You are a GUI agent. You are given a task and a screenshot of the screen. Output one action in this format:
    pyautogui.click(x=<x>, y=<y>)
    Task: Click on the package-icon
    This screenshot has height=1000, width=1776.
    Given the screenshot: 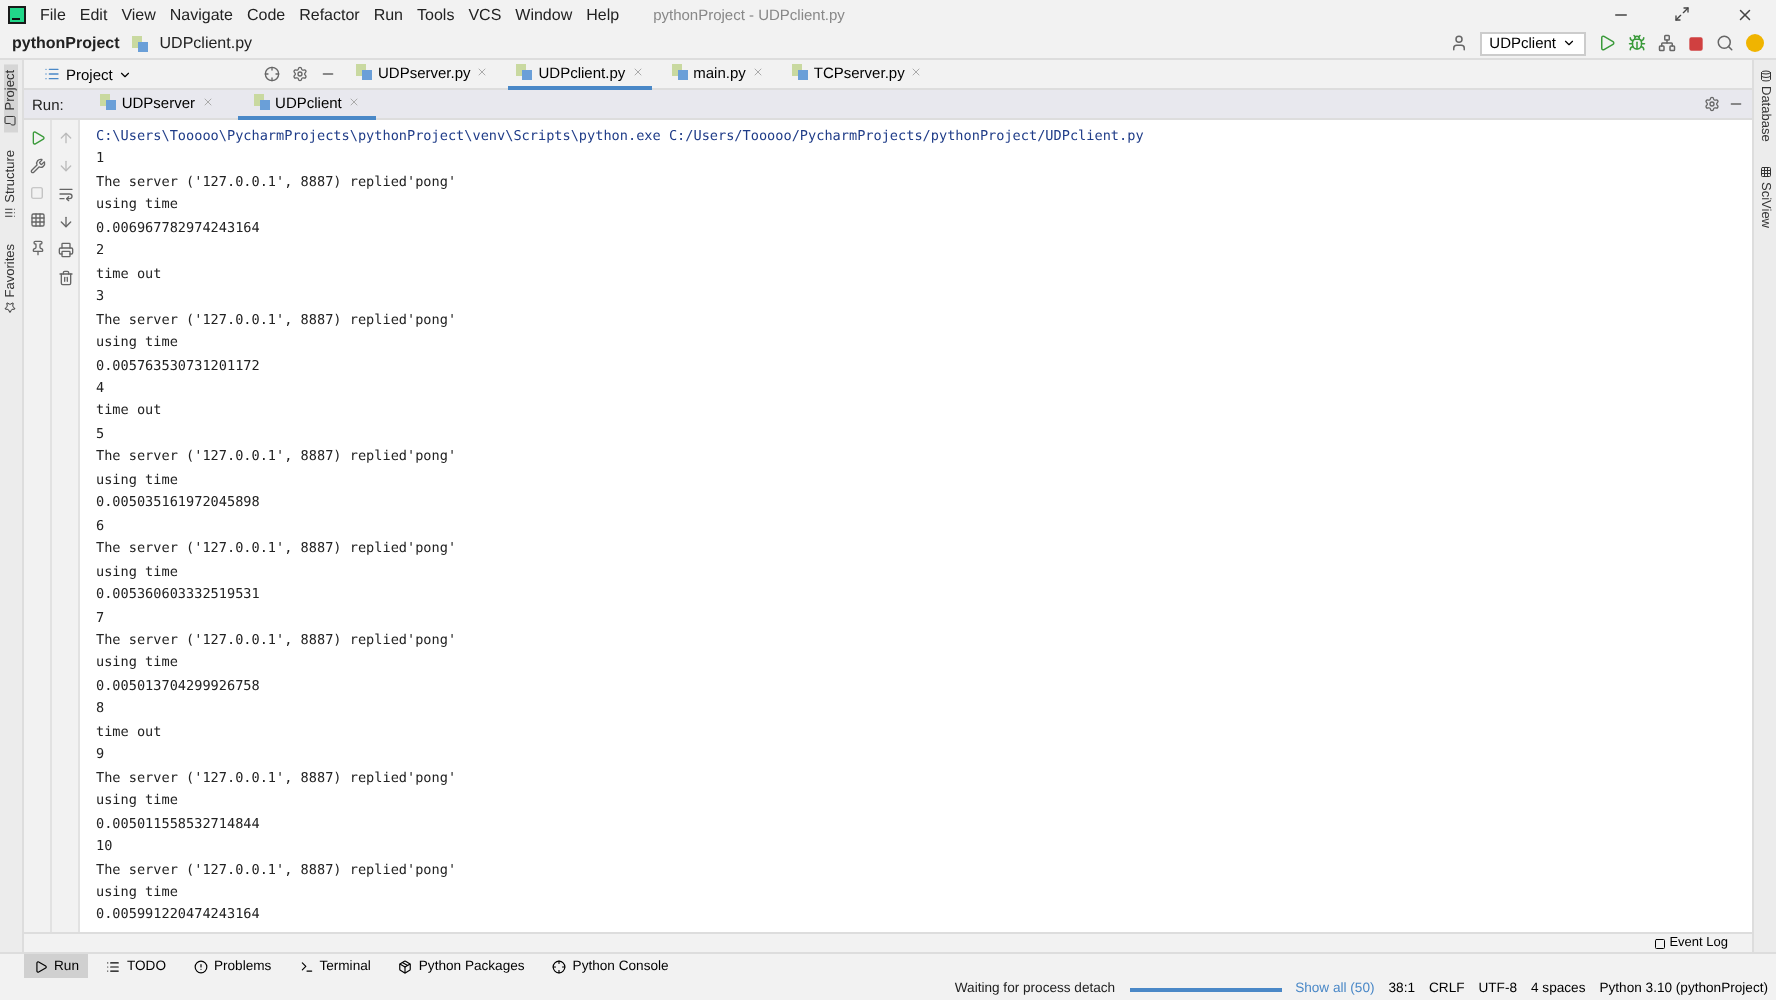 What is the action you would take?
    pyautogui.click(x=405, y=966)
    